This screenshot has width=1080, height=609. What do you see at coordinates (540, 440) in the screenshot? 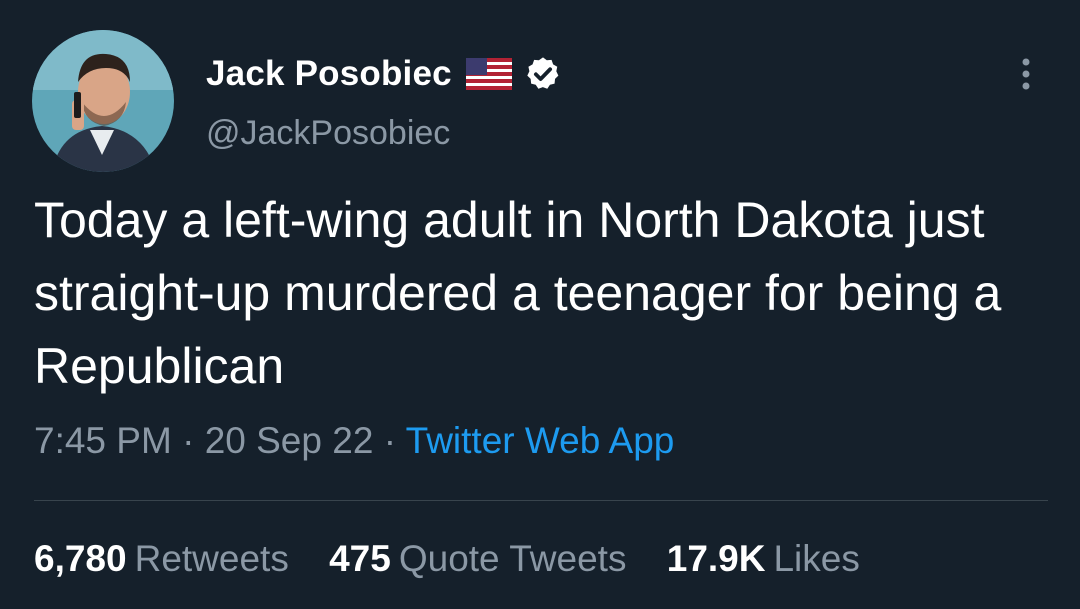
I see `tweet-source-link: Twitter Web App` at bounding box center [540, 440].